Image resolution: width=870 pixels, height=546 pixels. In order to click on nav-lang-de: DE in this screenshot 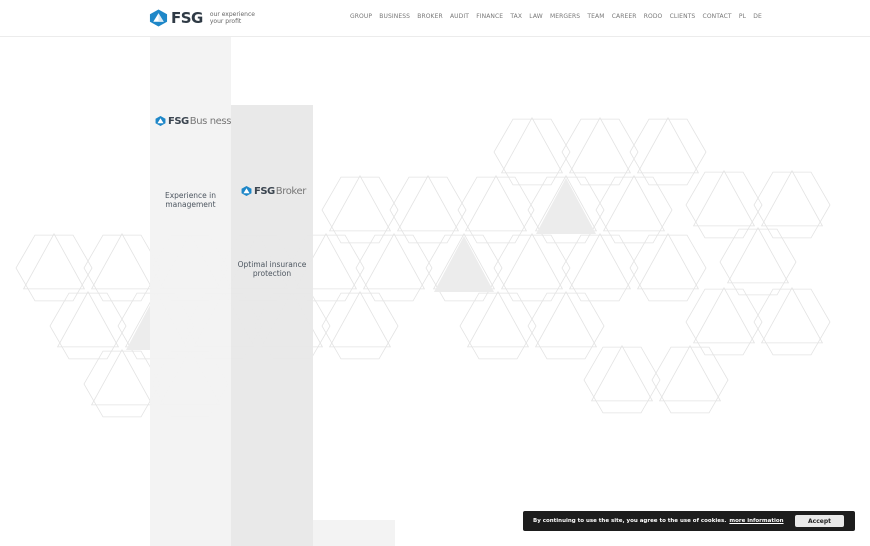, I will do `click(757, 16)`.